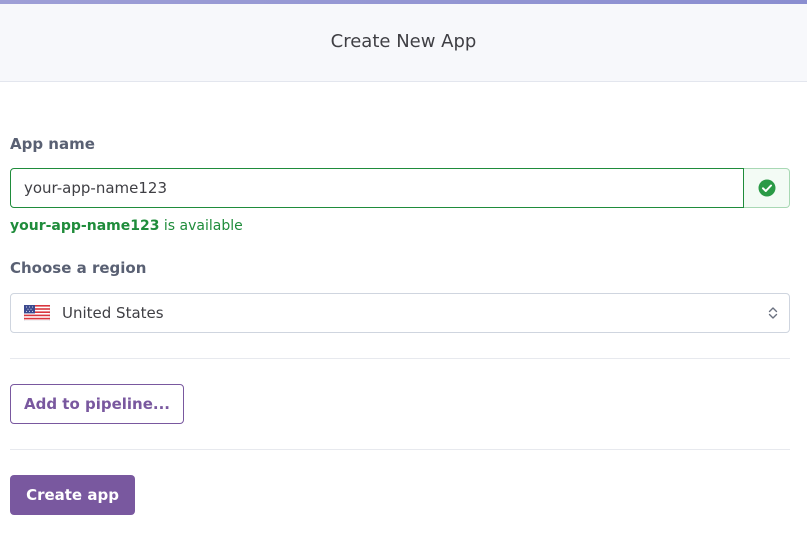 This screenshot has width=807, height=535. I want to click on page-title: Create New App, so click(403, 41).